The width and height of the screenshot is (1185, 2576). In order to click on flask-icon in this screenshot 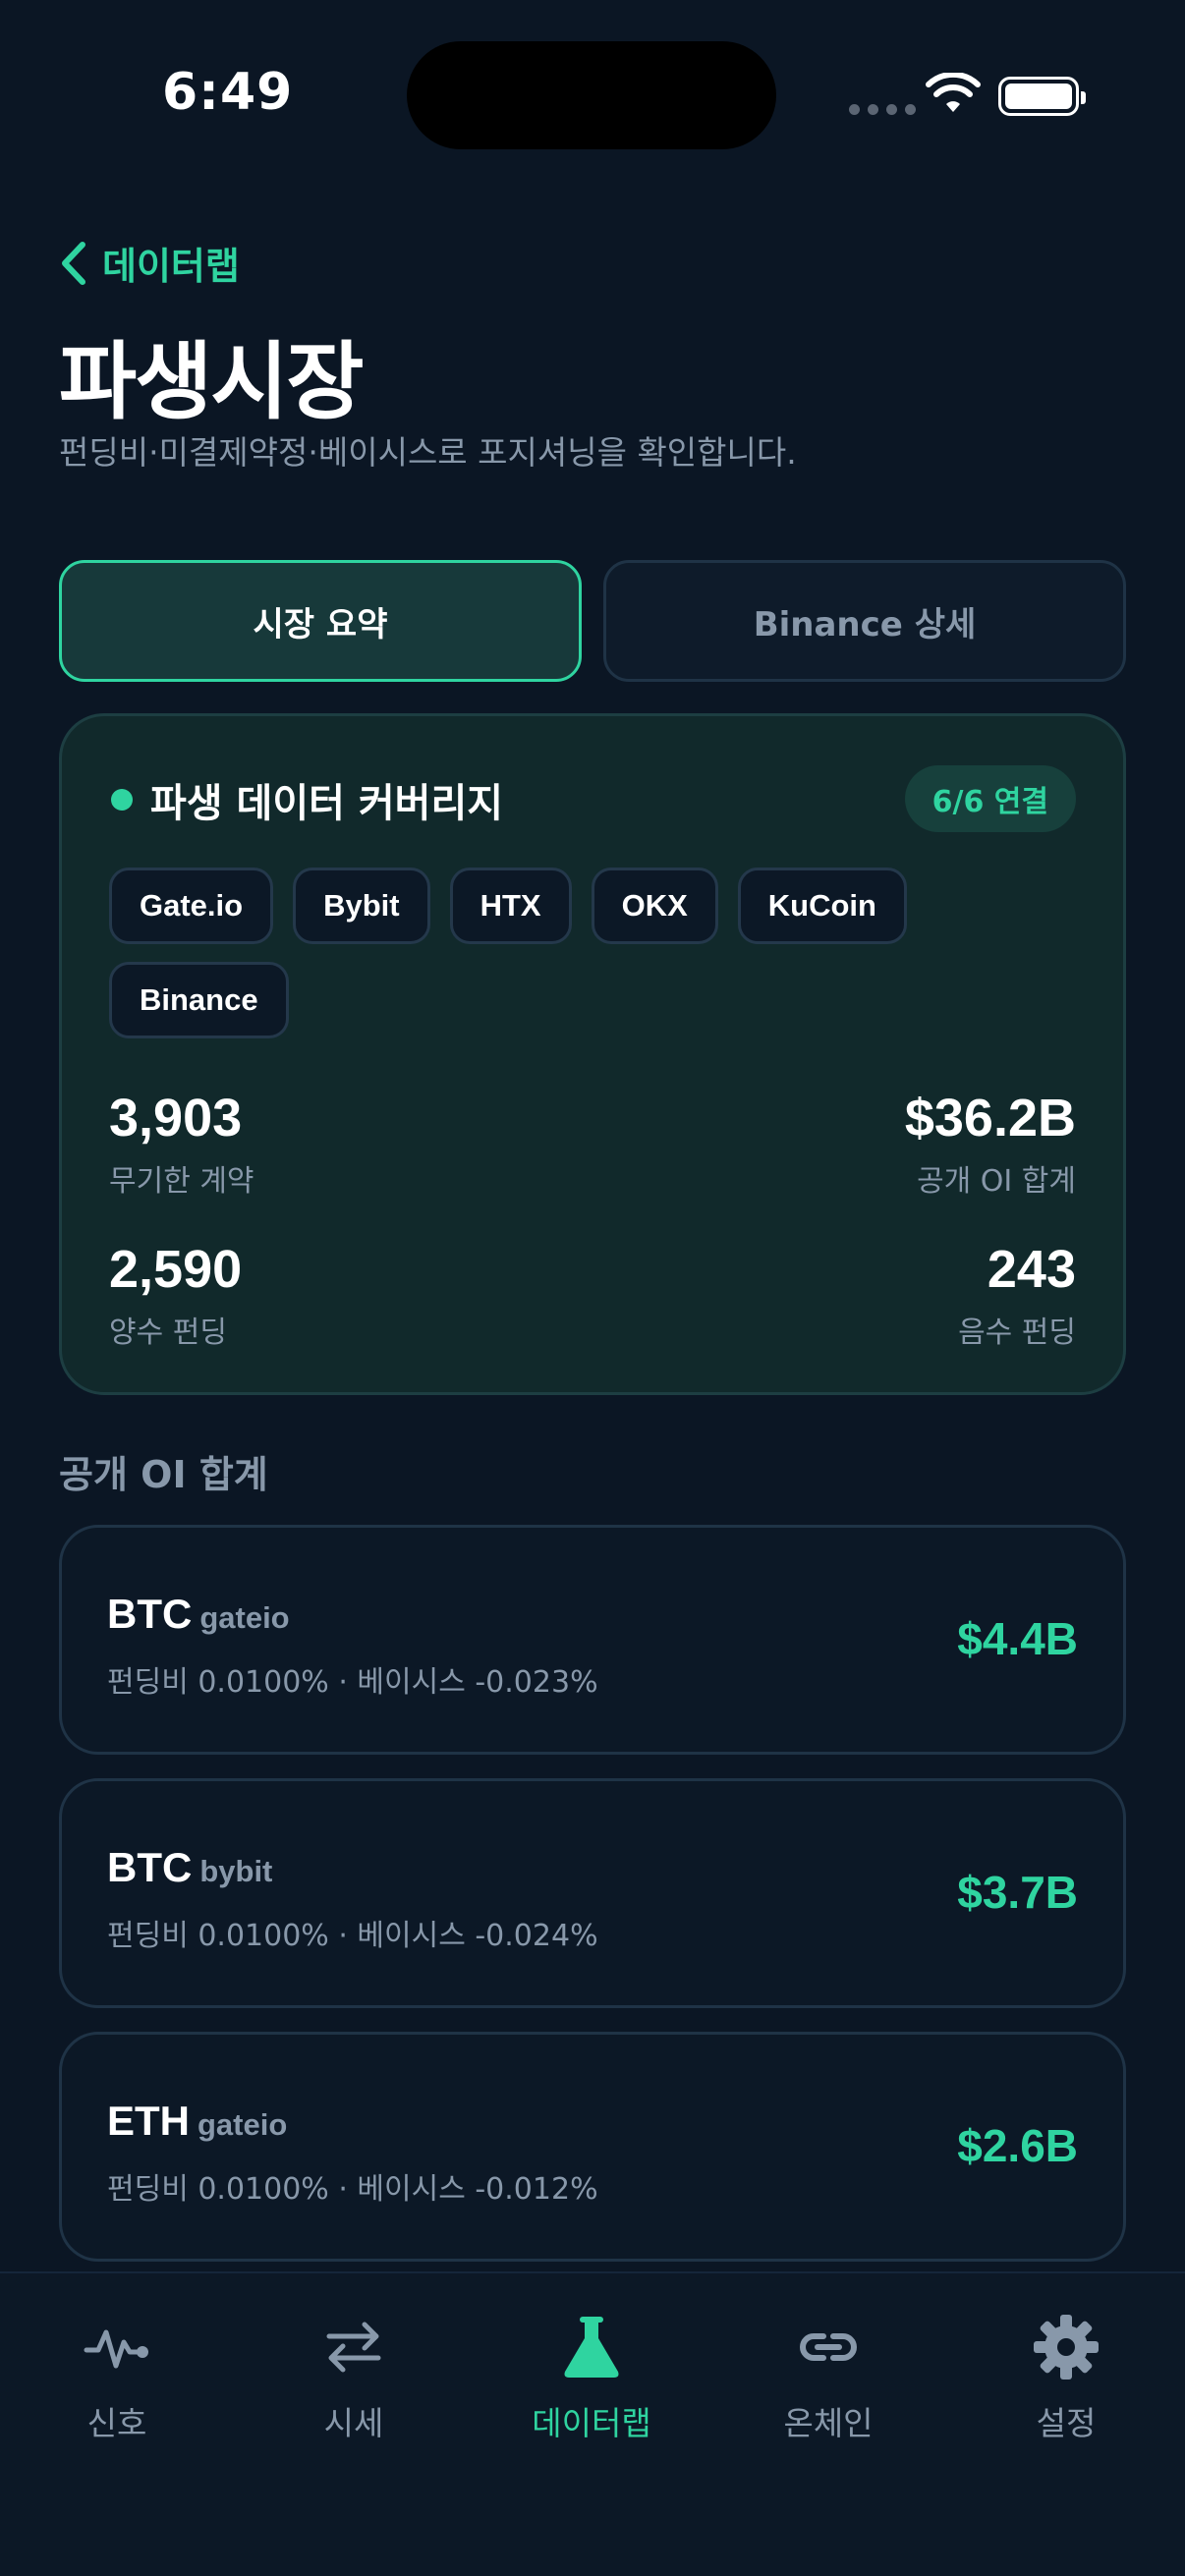, I will do `click(592, 2347)`.